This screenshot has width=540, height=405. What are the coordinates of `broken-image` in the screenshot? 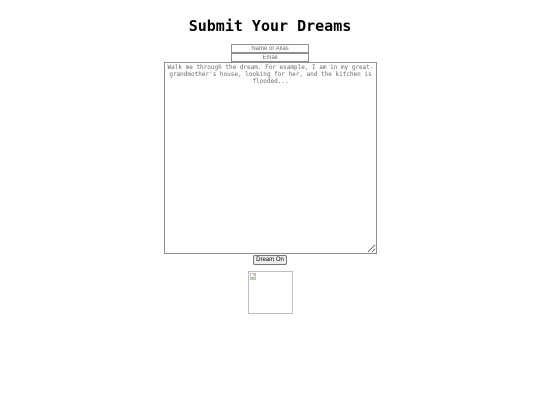 It's located at (270, 292).